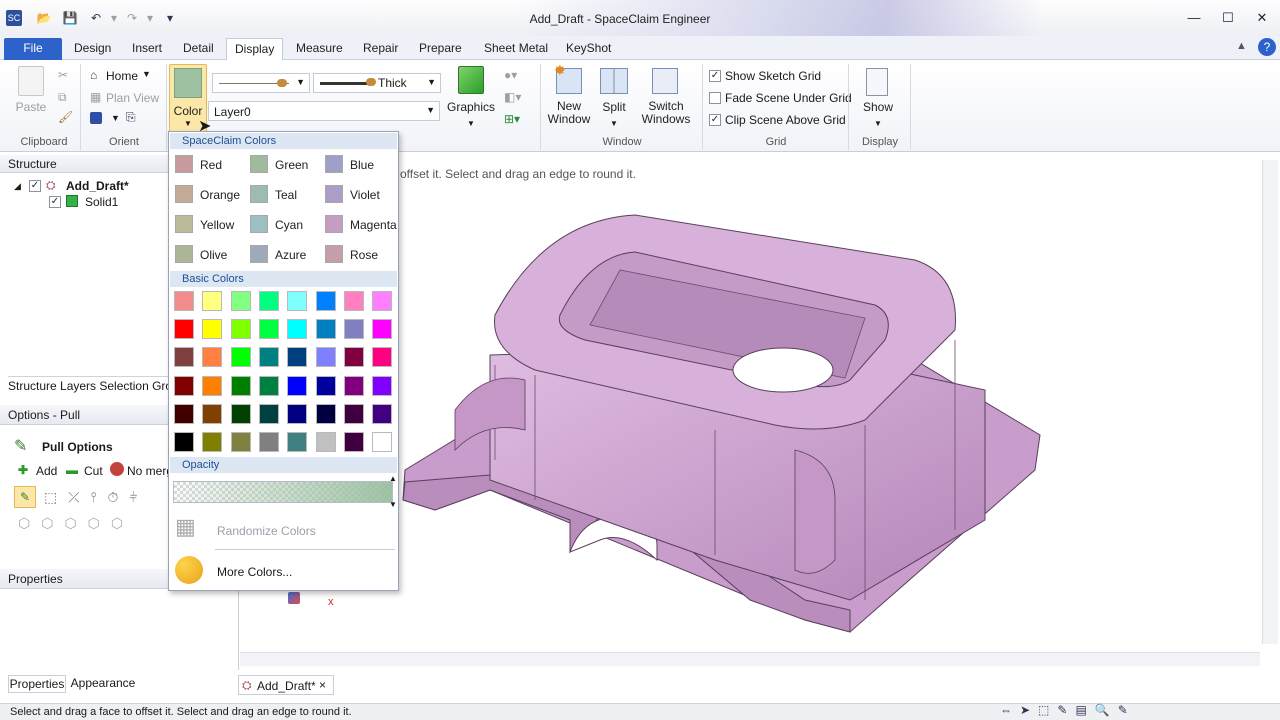 This screenshot has width=1280, height=720. Describe the element at coordinates (132, 98) in the screenshot. I see `plan-view-button: Plan View` at that location.